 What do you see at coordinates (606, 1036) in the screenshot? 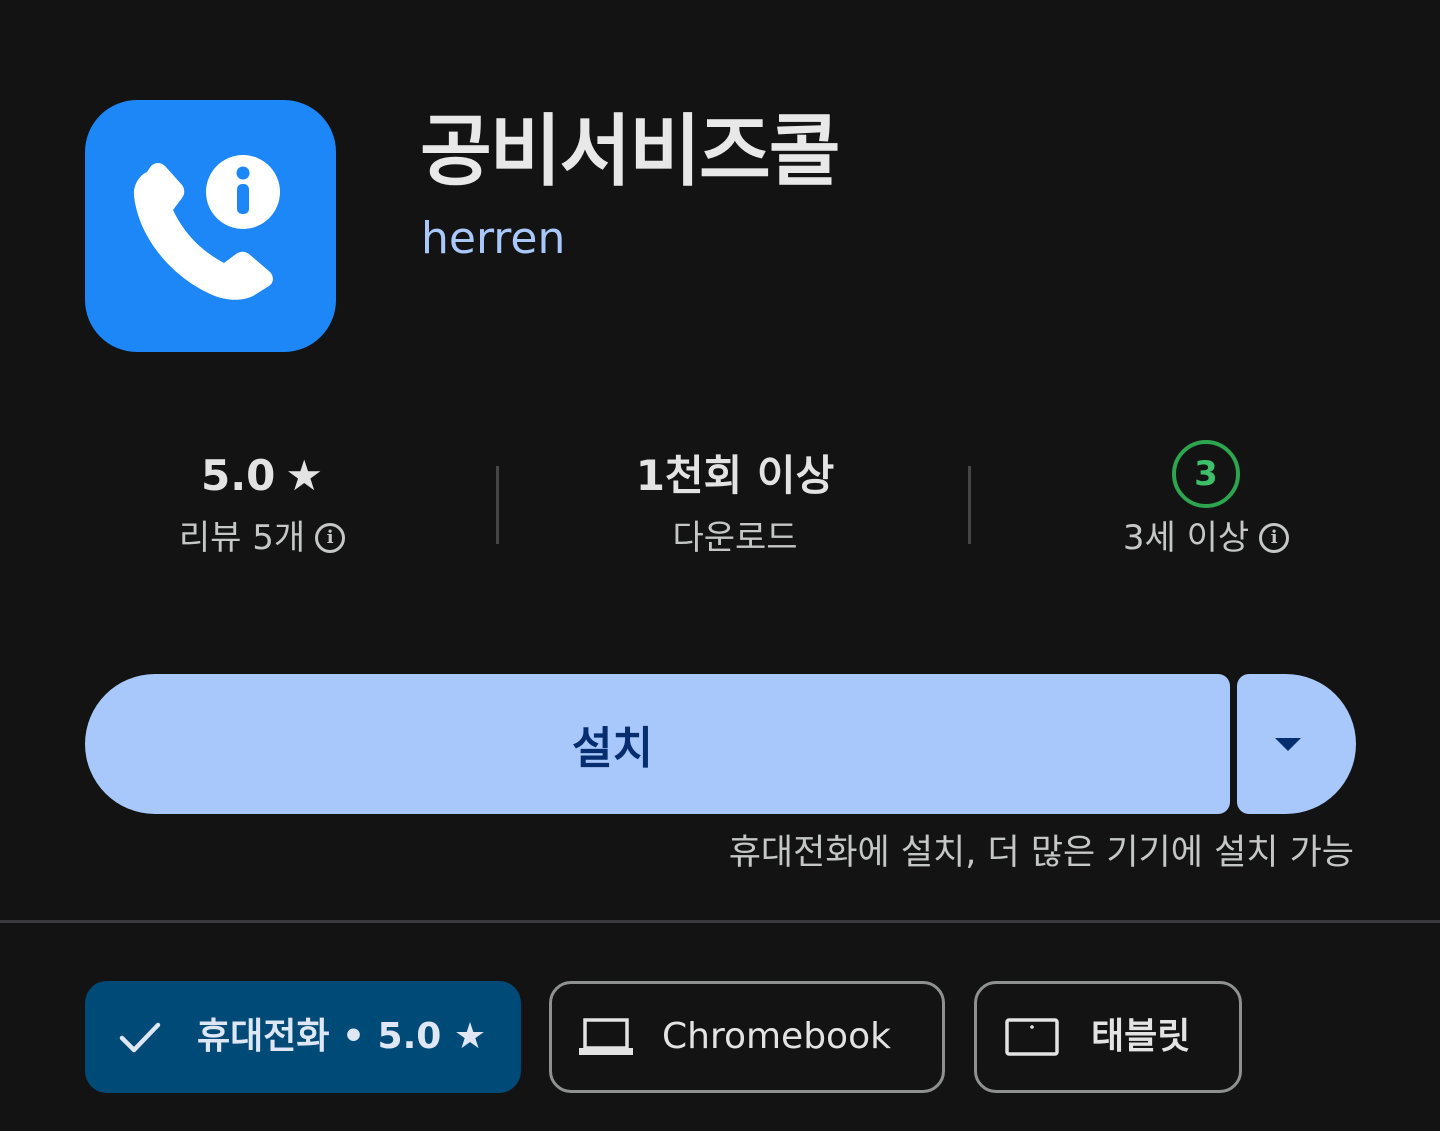
I see `laptop-icon` at bounding box center [606, 1036].